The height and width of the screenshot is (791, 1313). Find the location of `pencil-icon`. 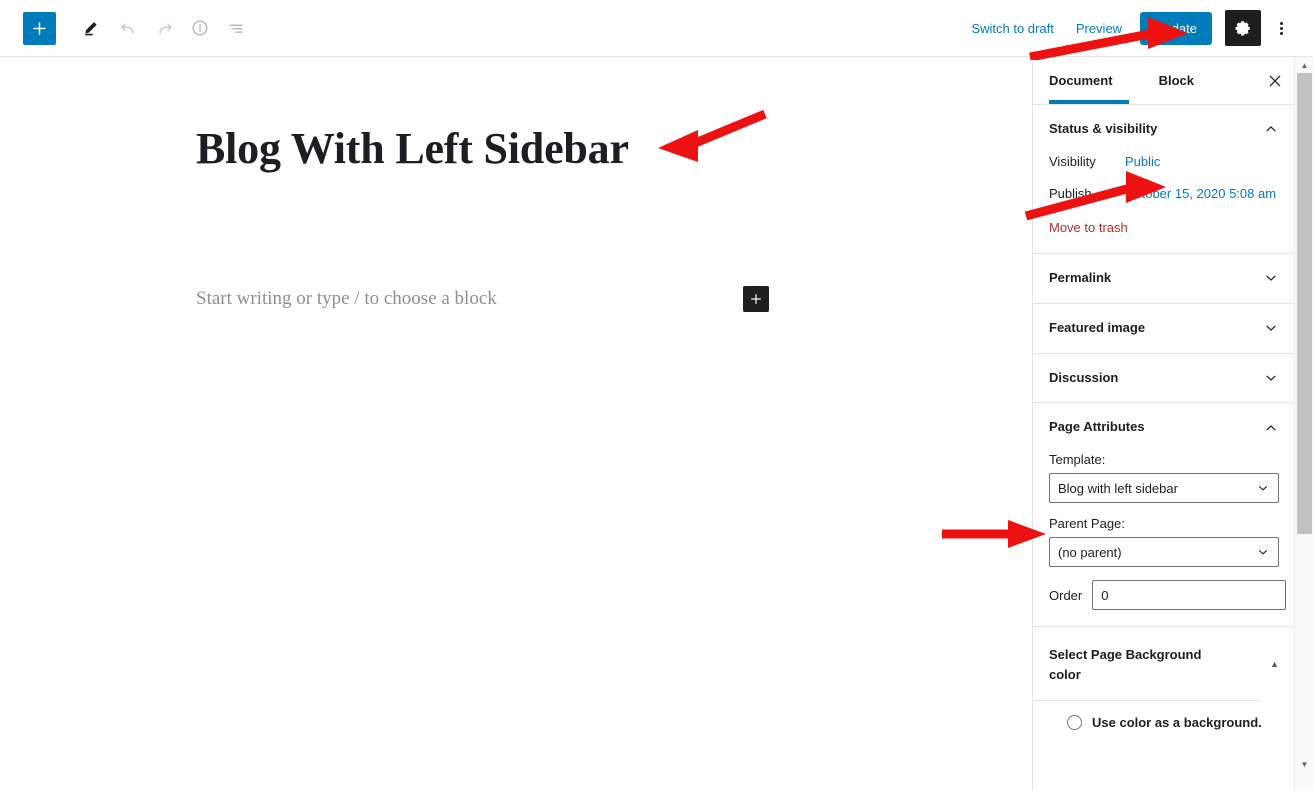

pencil-icon is located at coordinates (91, 29).